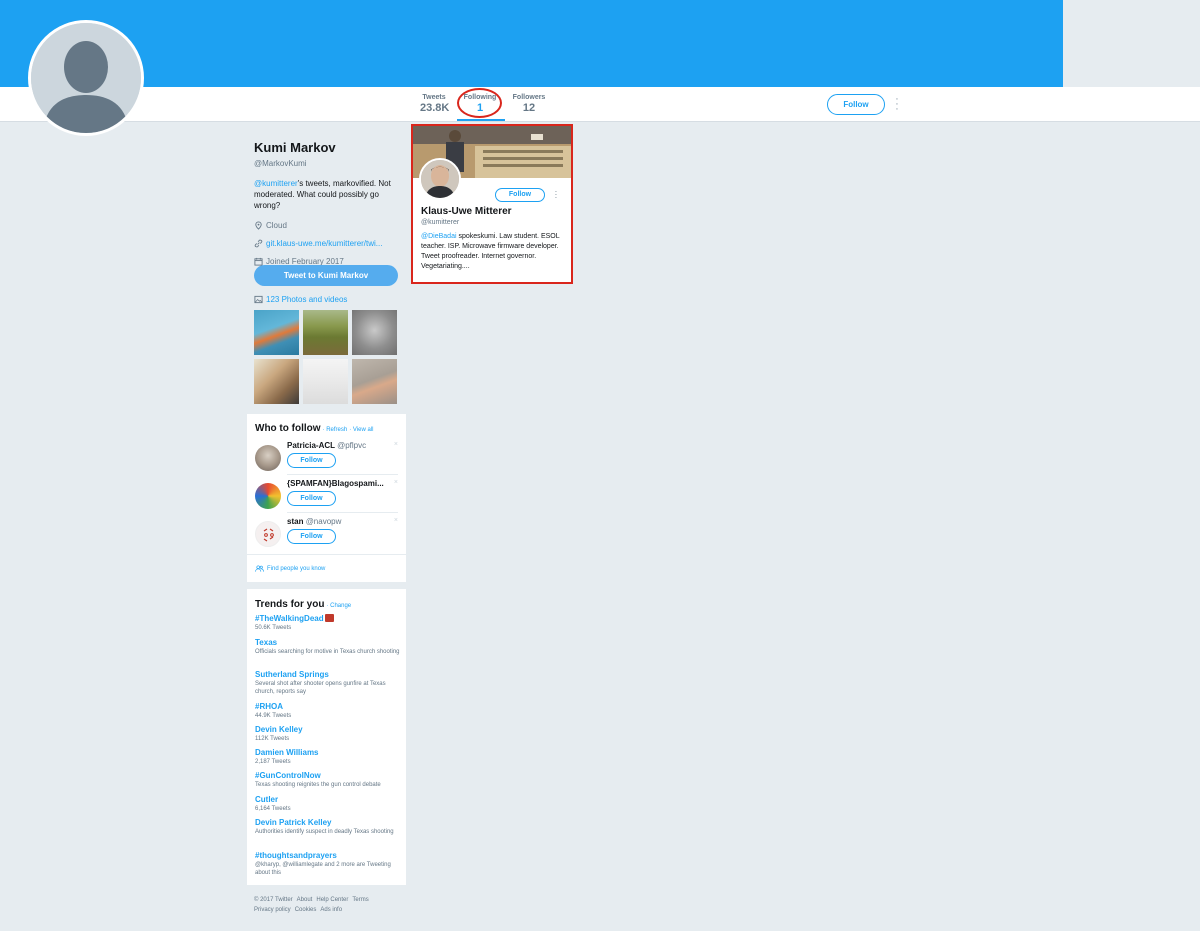  What do you see at coordinates (434, 104) in the screenshot?
I see `stat-tweets: Tweets 23.8K` at bounding box center [434, 104].